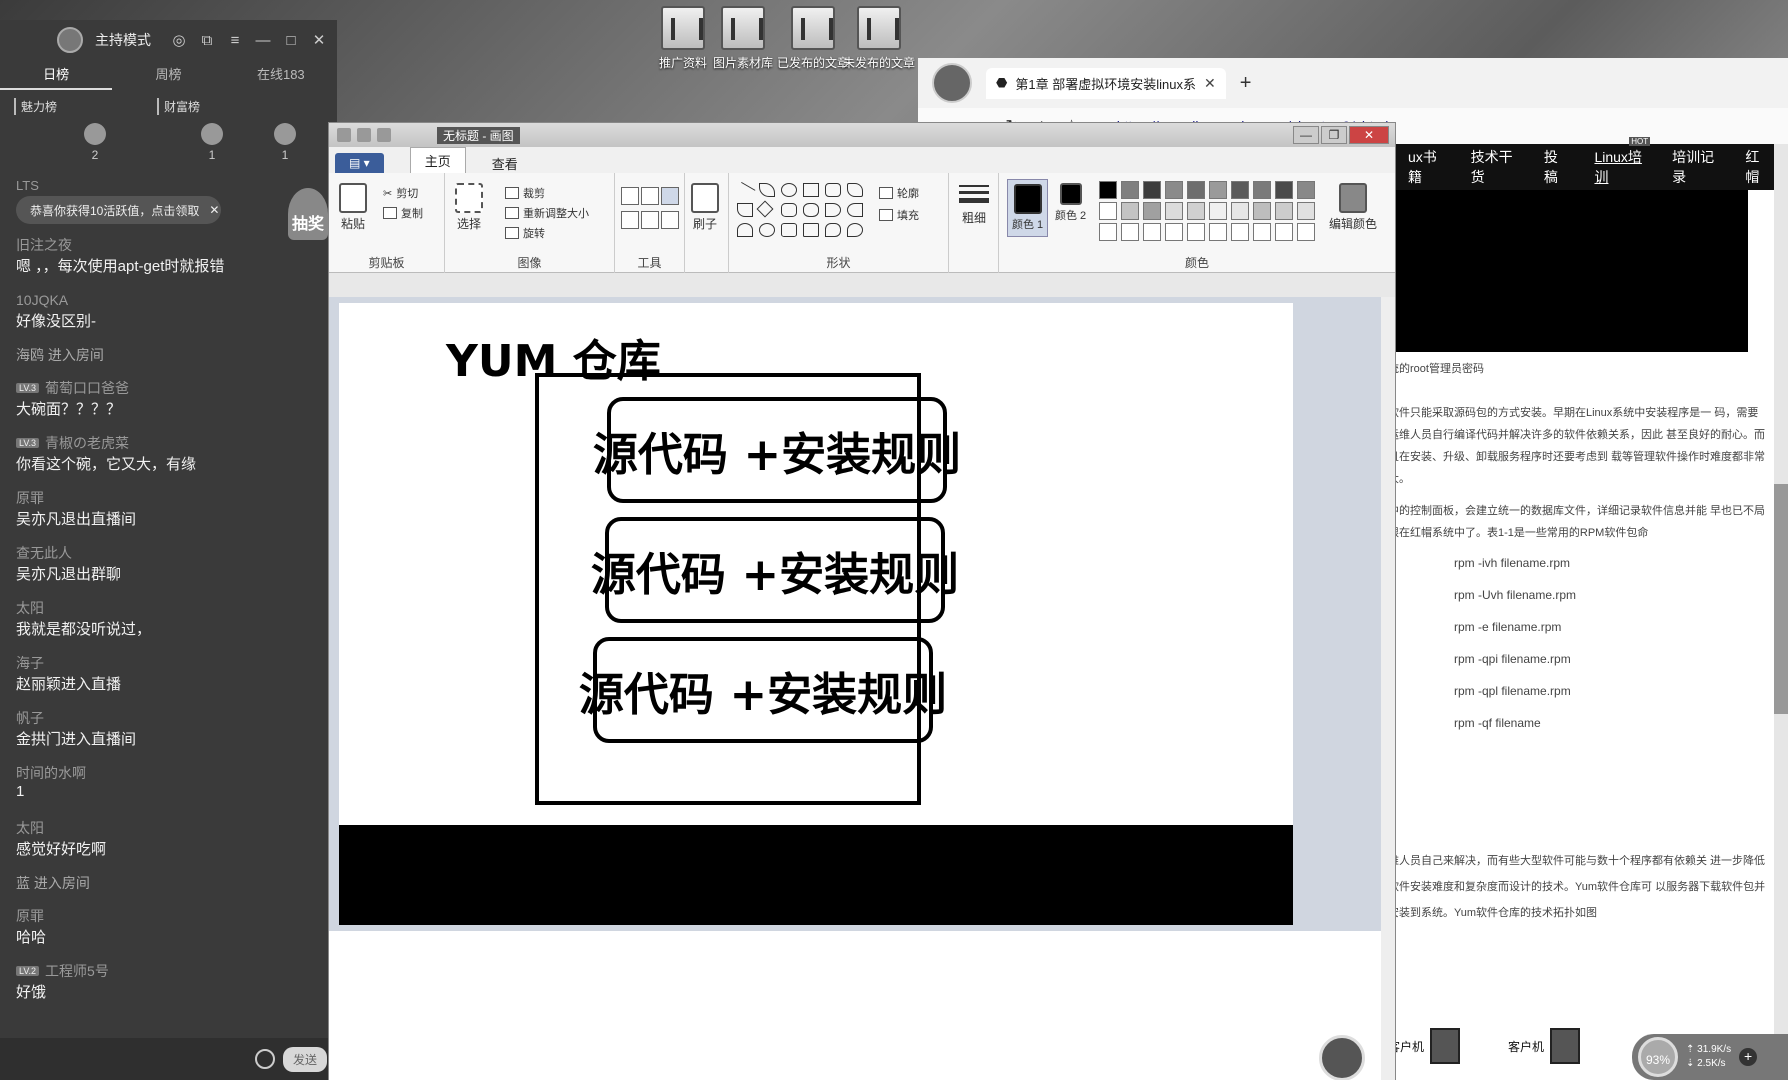 The image size is (1788, 1080). What do you see at coordinates (1106, 83) in the screenshot?
I see `browser-tab: ⬣ 第1章 部署虚拟环境安装linux系 ✕` at bounding box center [1106, 83].